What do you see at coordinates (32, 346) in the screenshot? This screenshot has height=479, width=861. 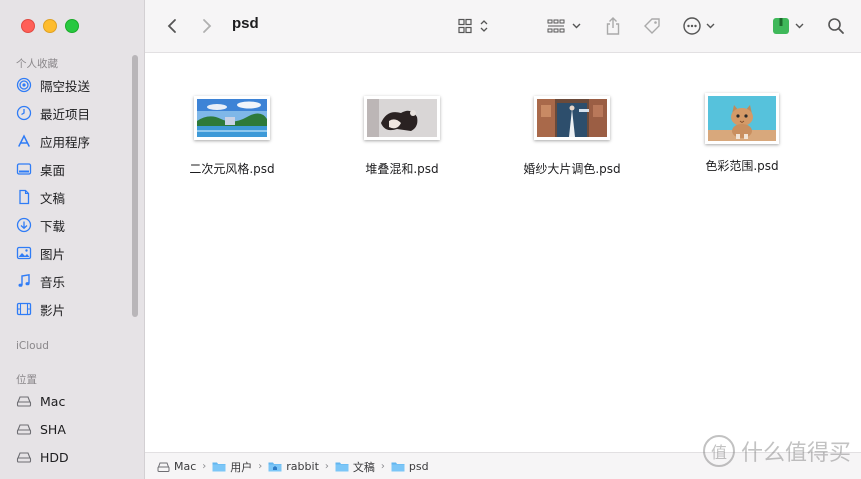 I see `icloud-section-title: iCloud` at bounding box center [32, 346].